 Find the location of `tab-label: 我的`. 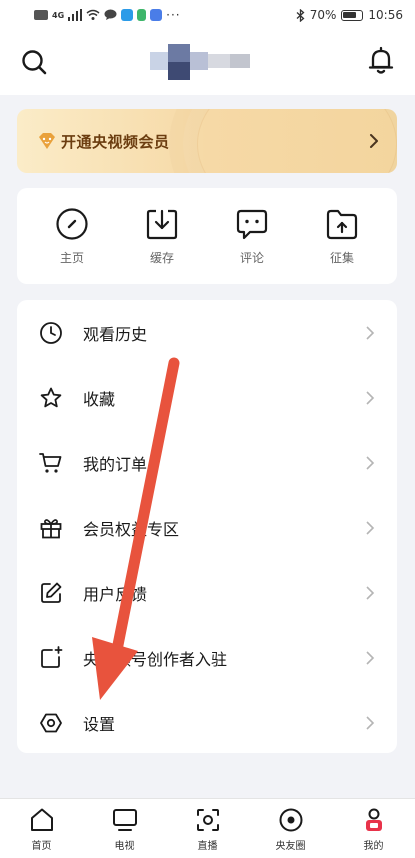

tab-label: 我的 is located at coordinates (373, 846).